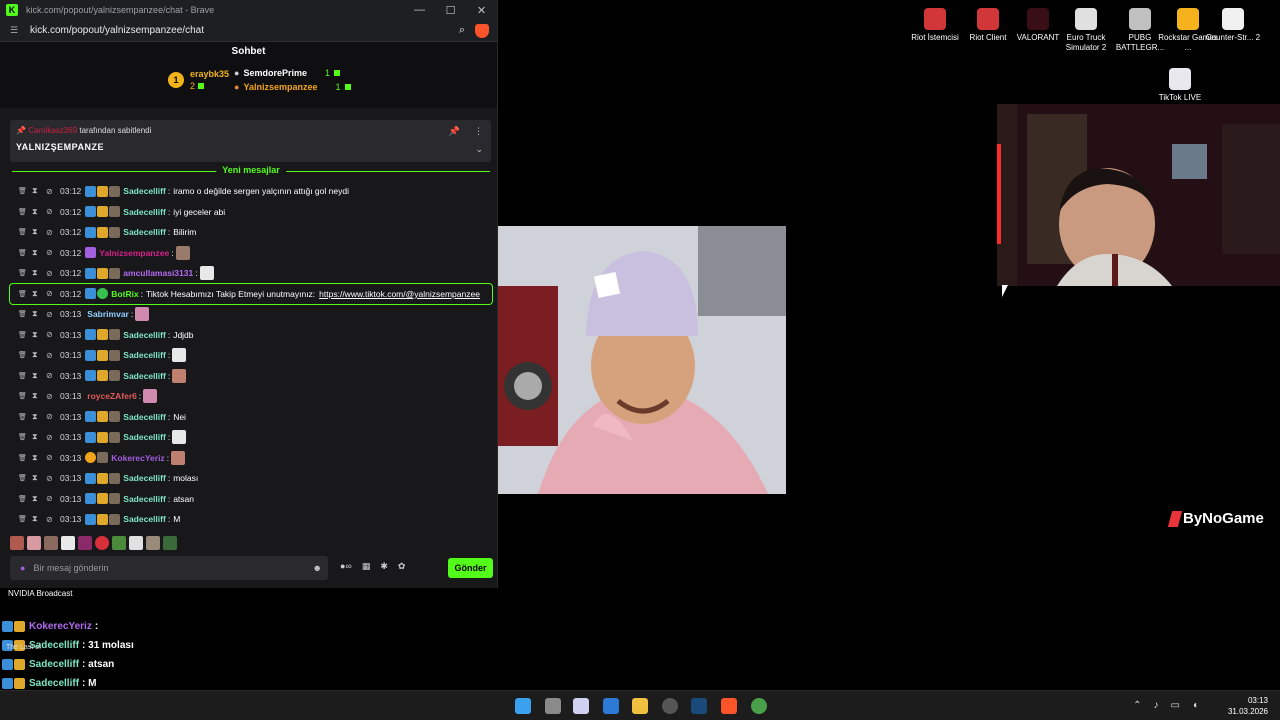 Image resolution: width=1280 pixels, height=720 pixels. I want to click on unpin-icon: 📌, so click(454, 131).